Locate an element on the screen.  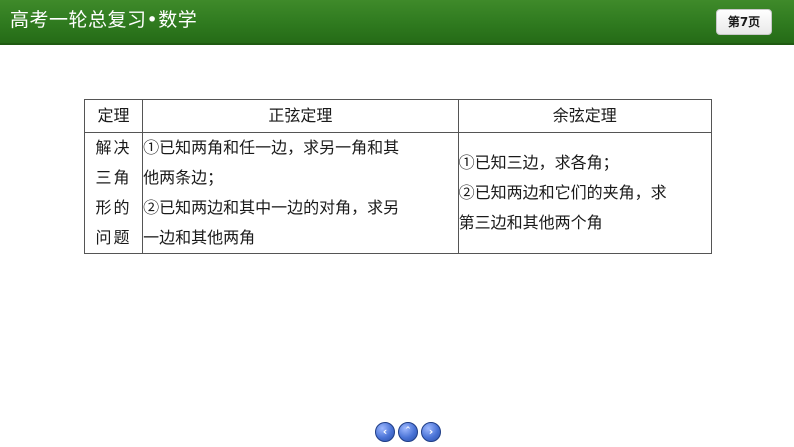
chevron-right-icon: › is located at coordinates (431, 432).